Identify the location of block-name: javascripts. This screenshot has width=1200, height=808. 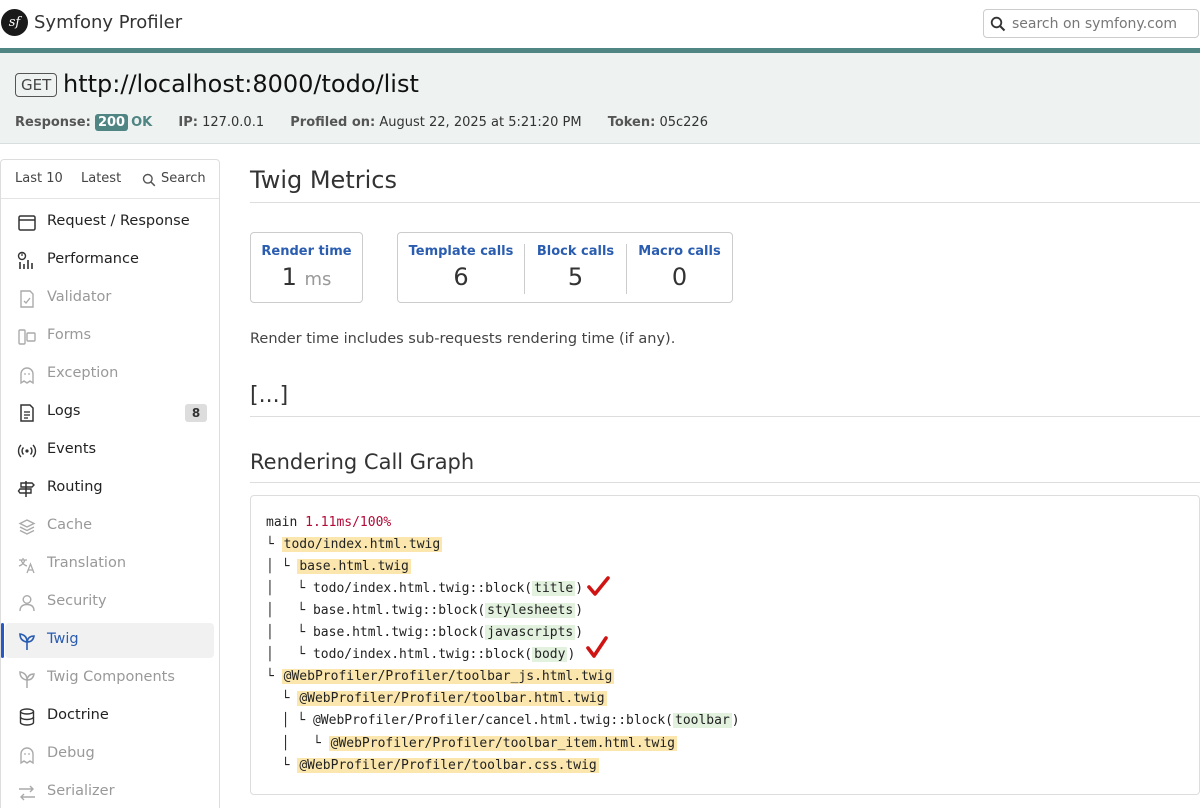
(530, 632).